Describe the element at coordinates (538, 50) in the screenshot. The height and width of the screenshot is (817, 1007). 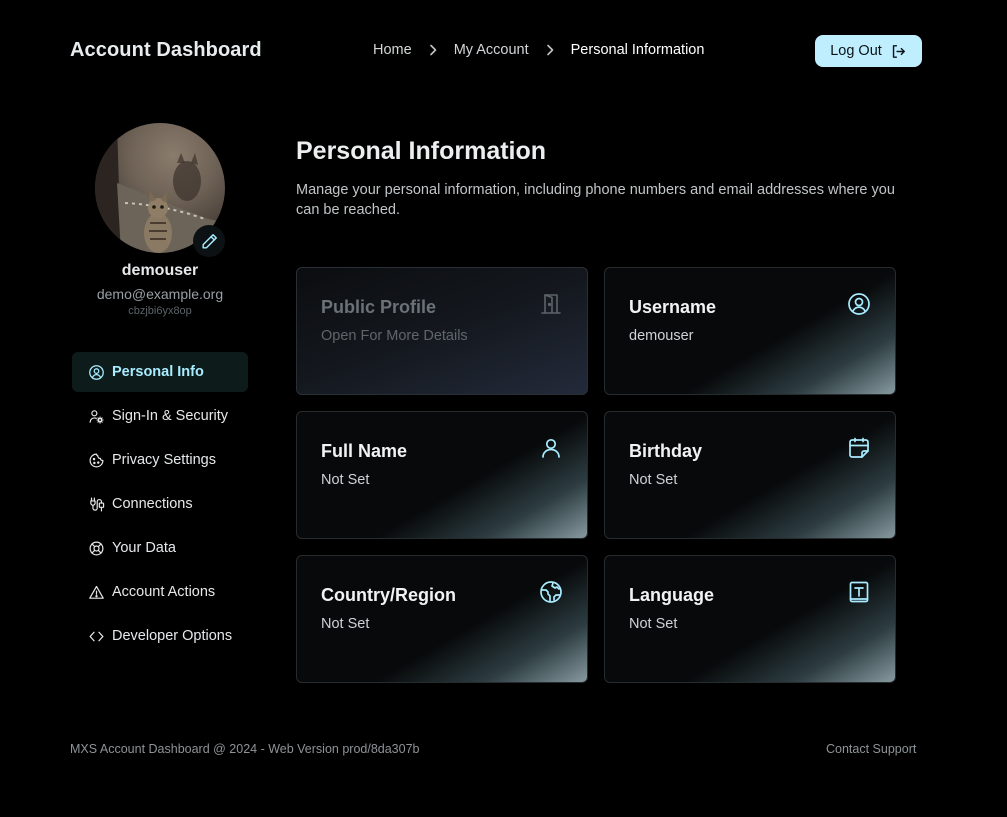
I see `breadcrumb: Home My Account Personal Information` at that location.